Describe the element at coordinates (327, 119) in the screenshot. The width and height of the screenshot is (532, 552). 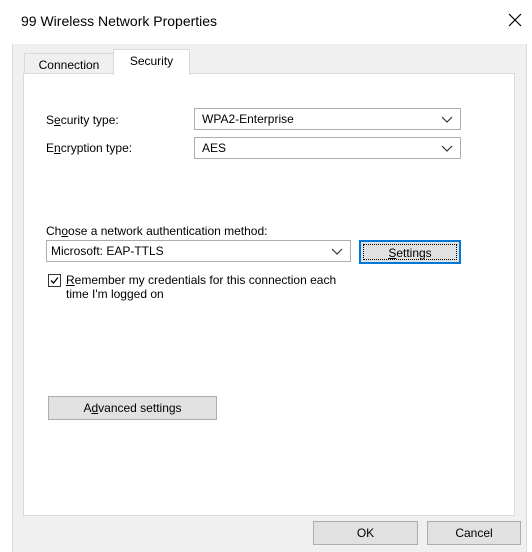
I see `security-type-dropdown: WPA2-Enterprise` at that location.